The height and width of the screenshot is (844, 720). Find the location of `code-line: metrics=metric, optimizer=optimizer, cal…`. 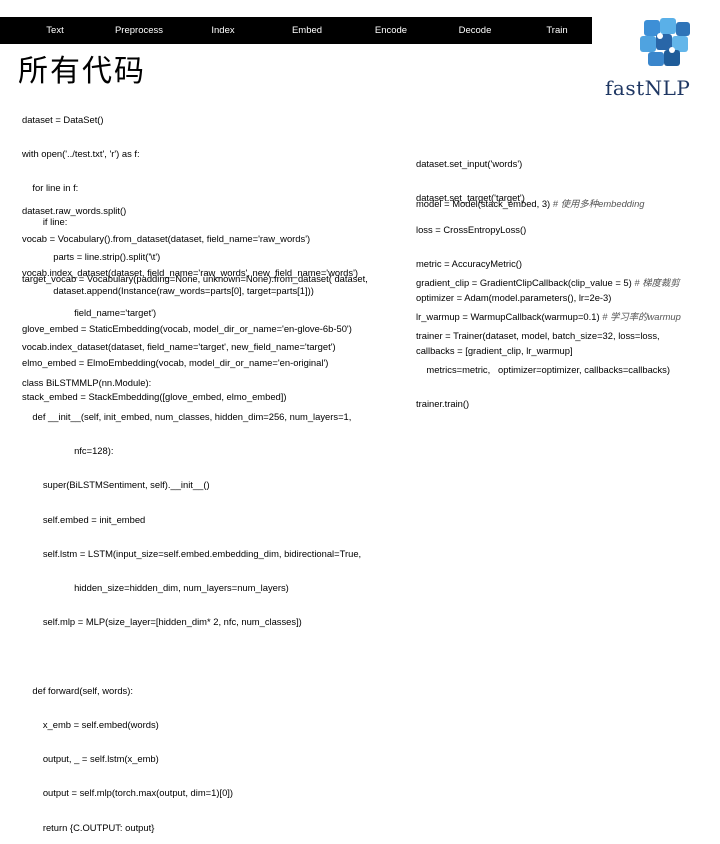

code-line: metrics=metric, optimizer=optimizer, cal… is located at coordinates (543, 370).